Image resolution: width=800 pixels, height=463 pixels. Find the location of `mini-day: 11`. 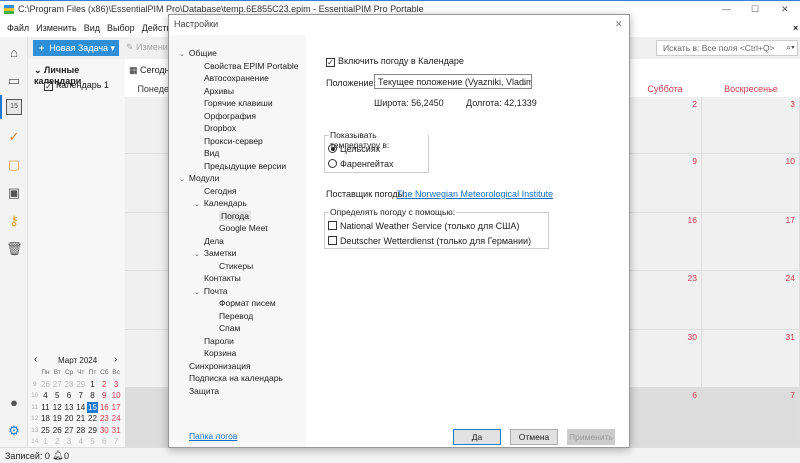

mini-day: 11 is located at coordinates (46, 408).